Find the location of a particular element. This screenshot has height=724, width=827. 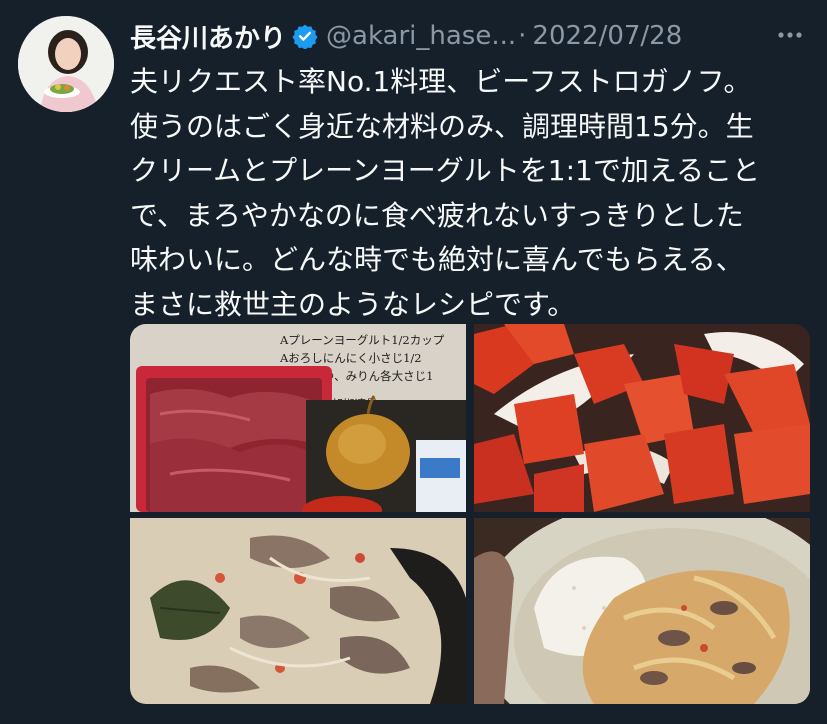

tweet-header: 長谷川あかり @akari_hase... · 2022/07/28 is located at coordinates (468, 36).